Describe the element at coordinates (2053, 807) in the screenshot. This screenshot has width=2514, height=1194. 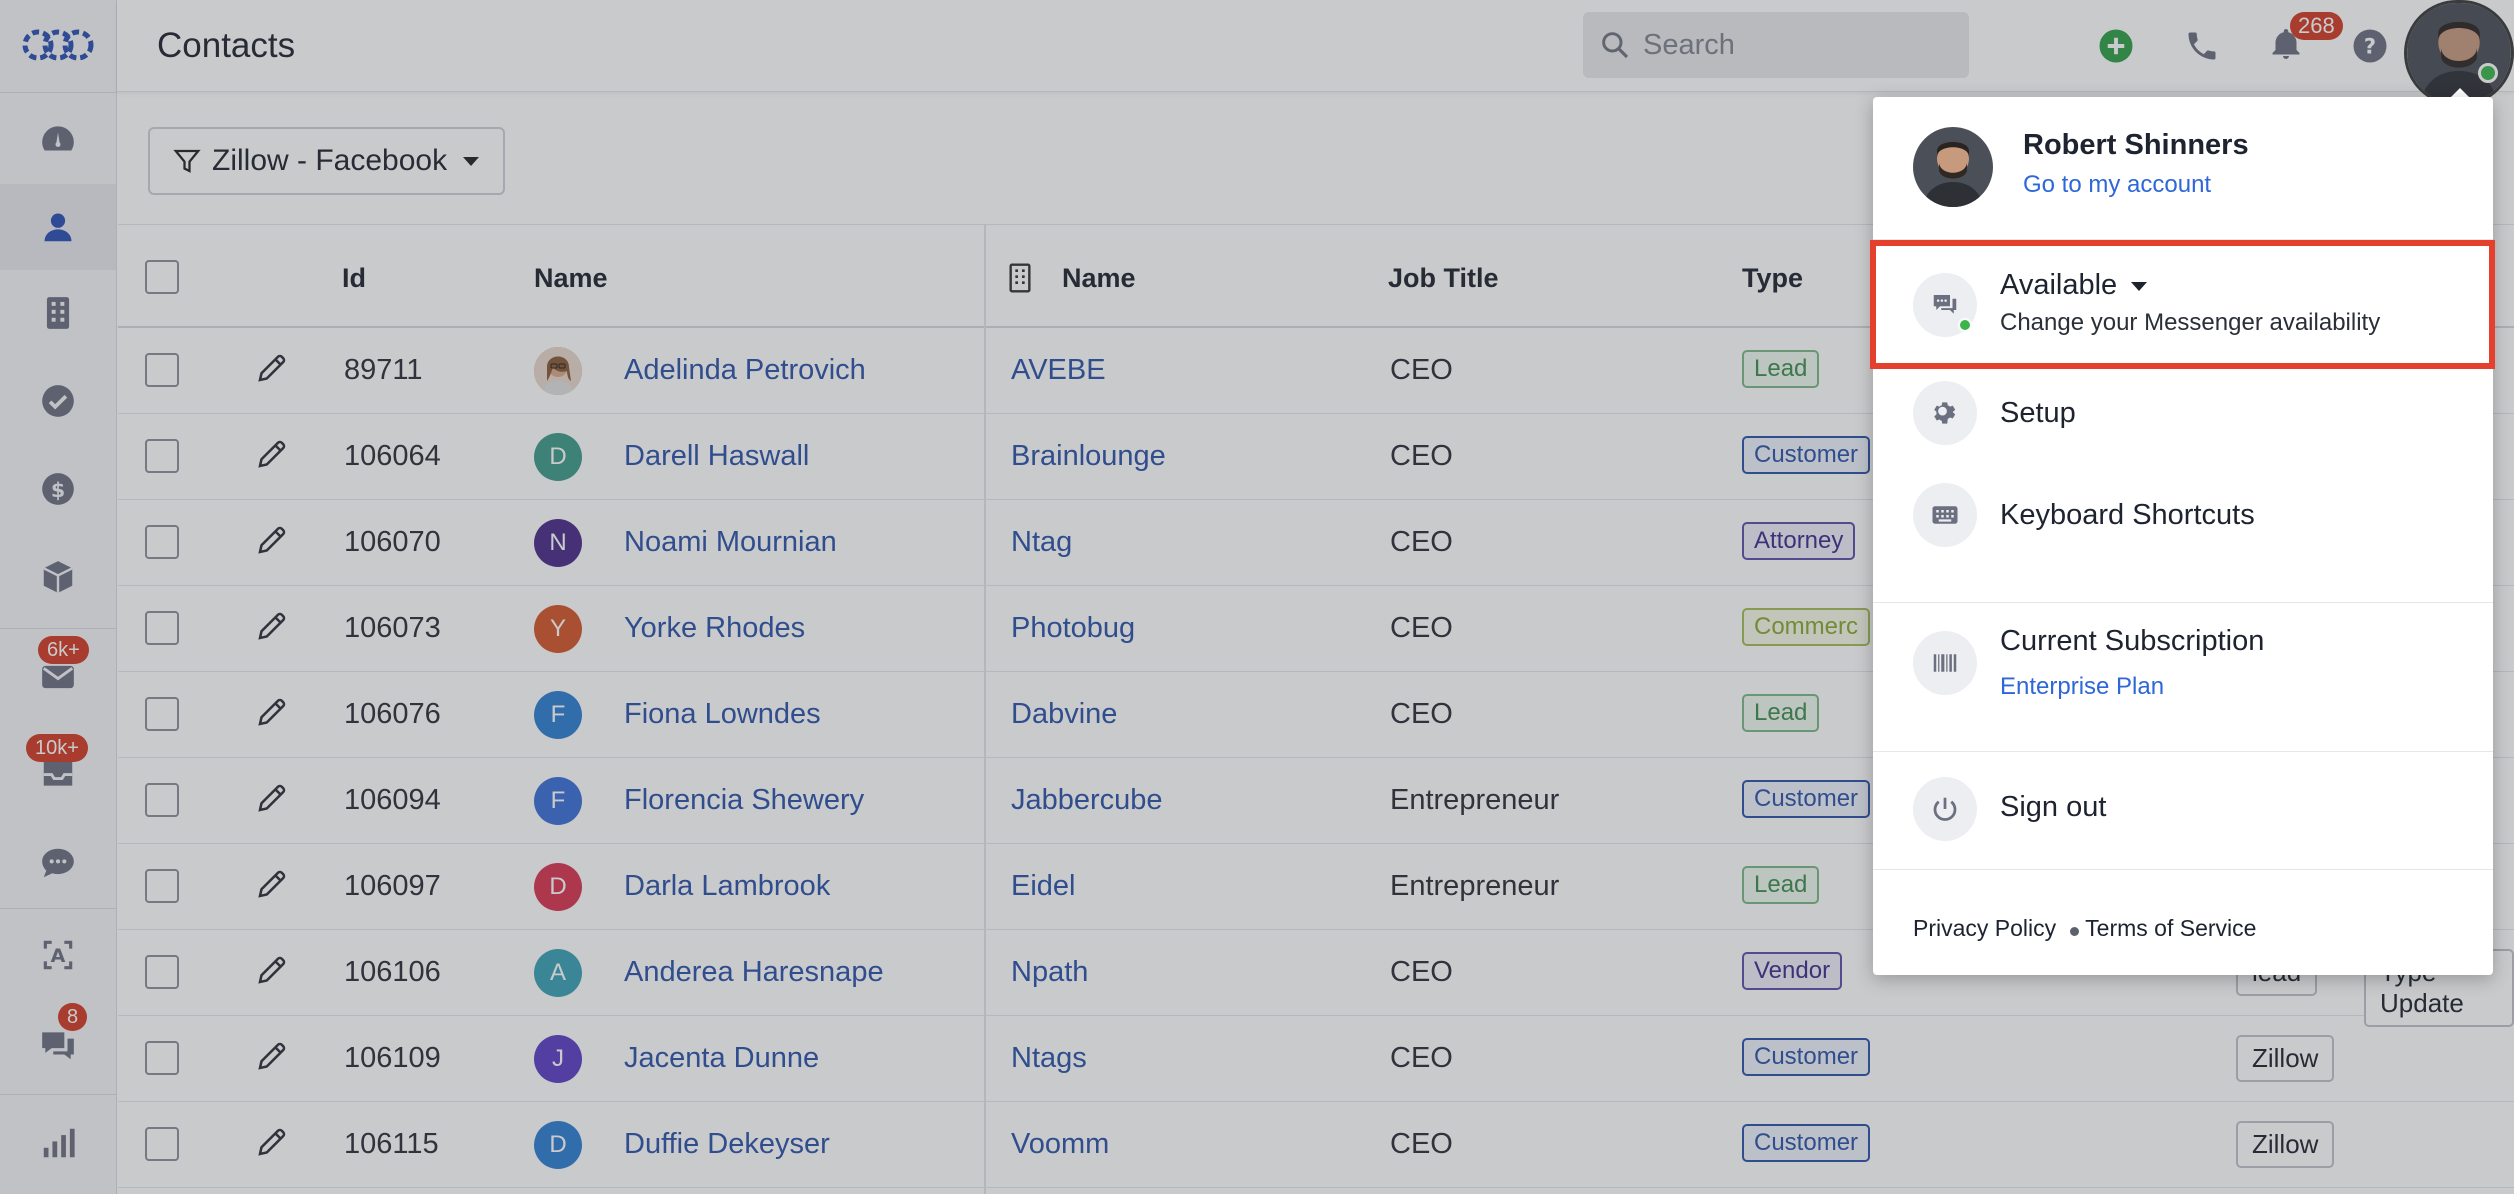
I see `sign-out-label: Sign out` at that location.